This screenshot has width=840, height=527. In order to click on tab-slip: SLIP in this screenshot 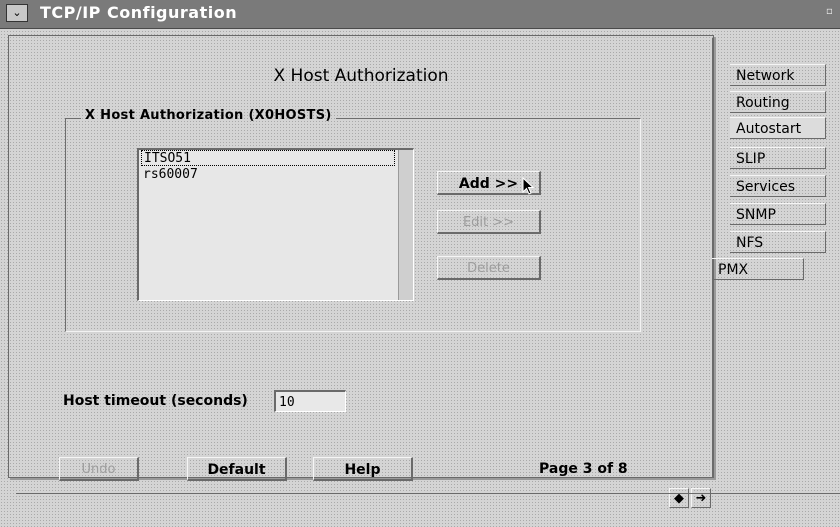, I will do `click(778, 158)`.